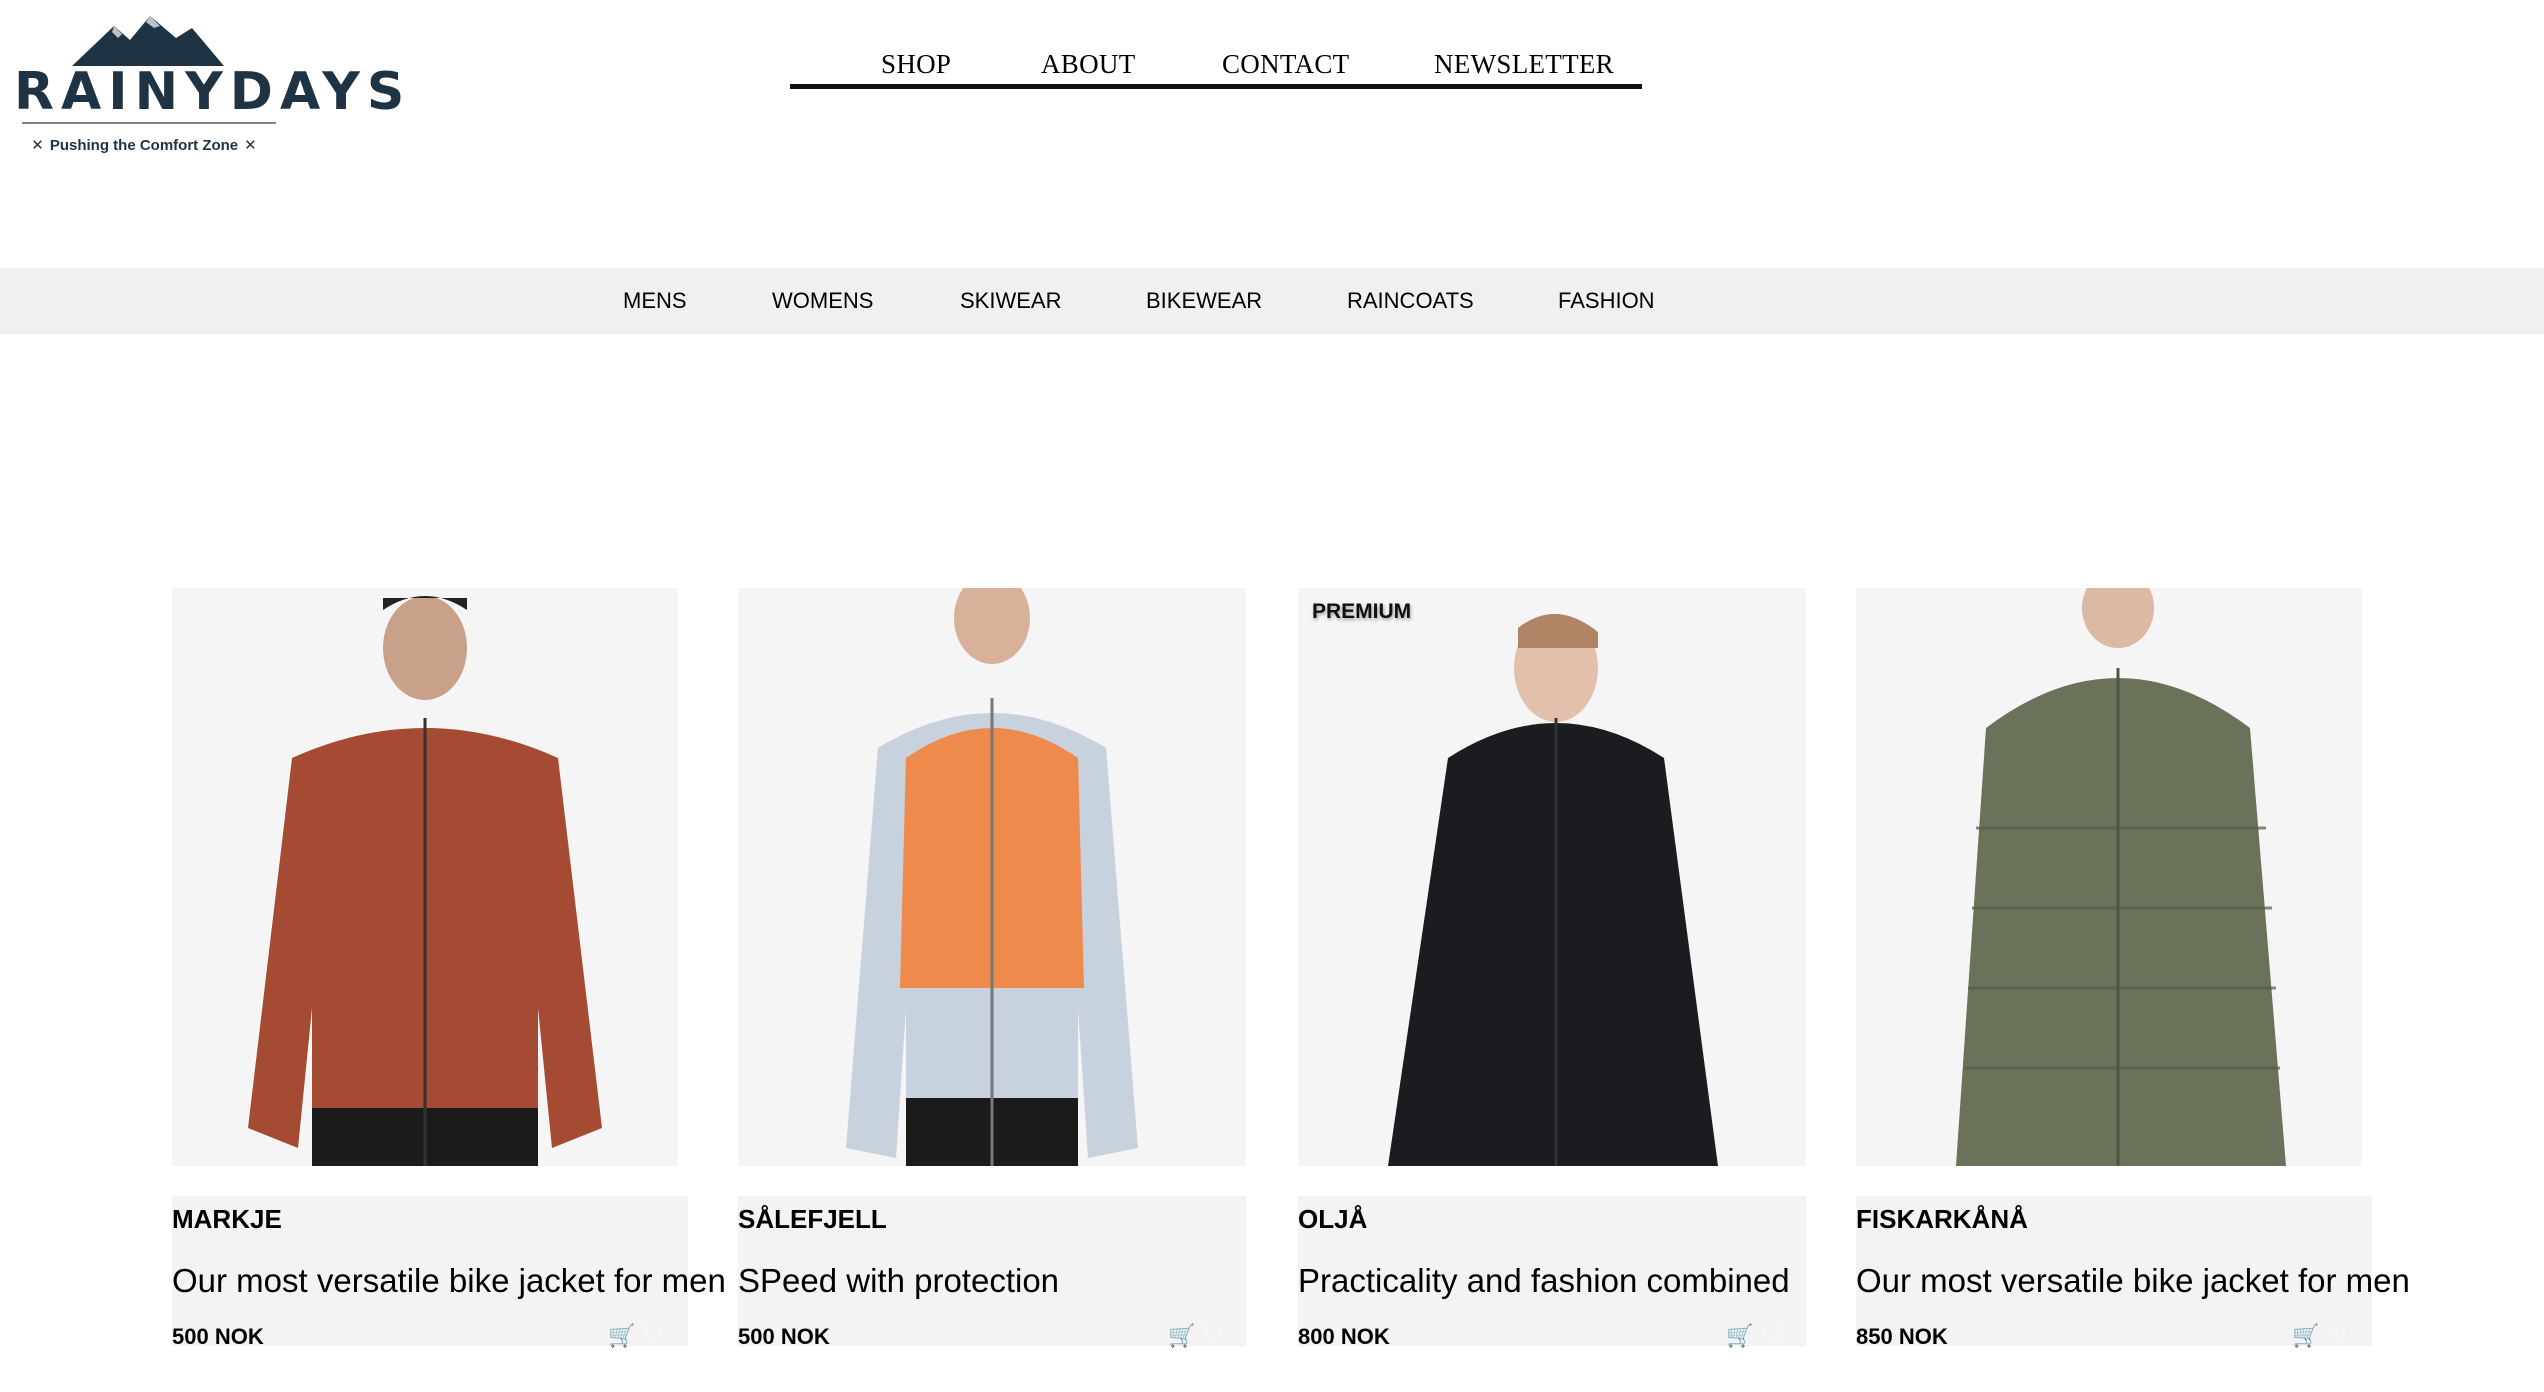  Describe the element at coordinates (655, 301) in the screenshot. I see `category-mens: MENS` at that location.